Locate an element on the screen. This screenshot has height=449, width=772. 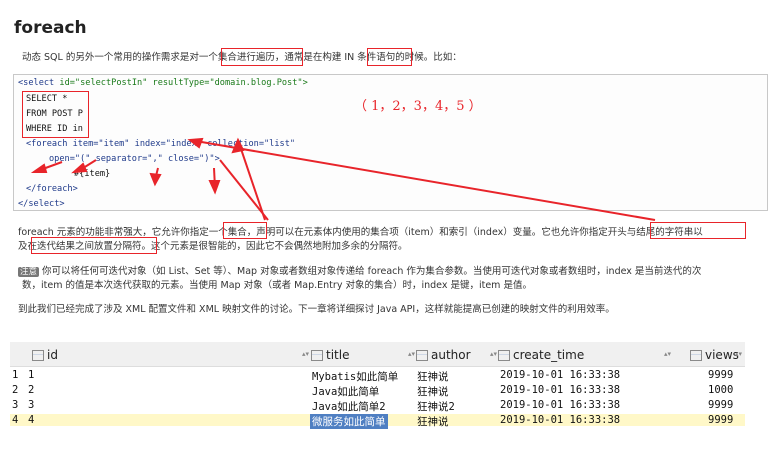
column-header-views: views is located at coordinates (714, 355).